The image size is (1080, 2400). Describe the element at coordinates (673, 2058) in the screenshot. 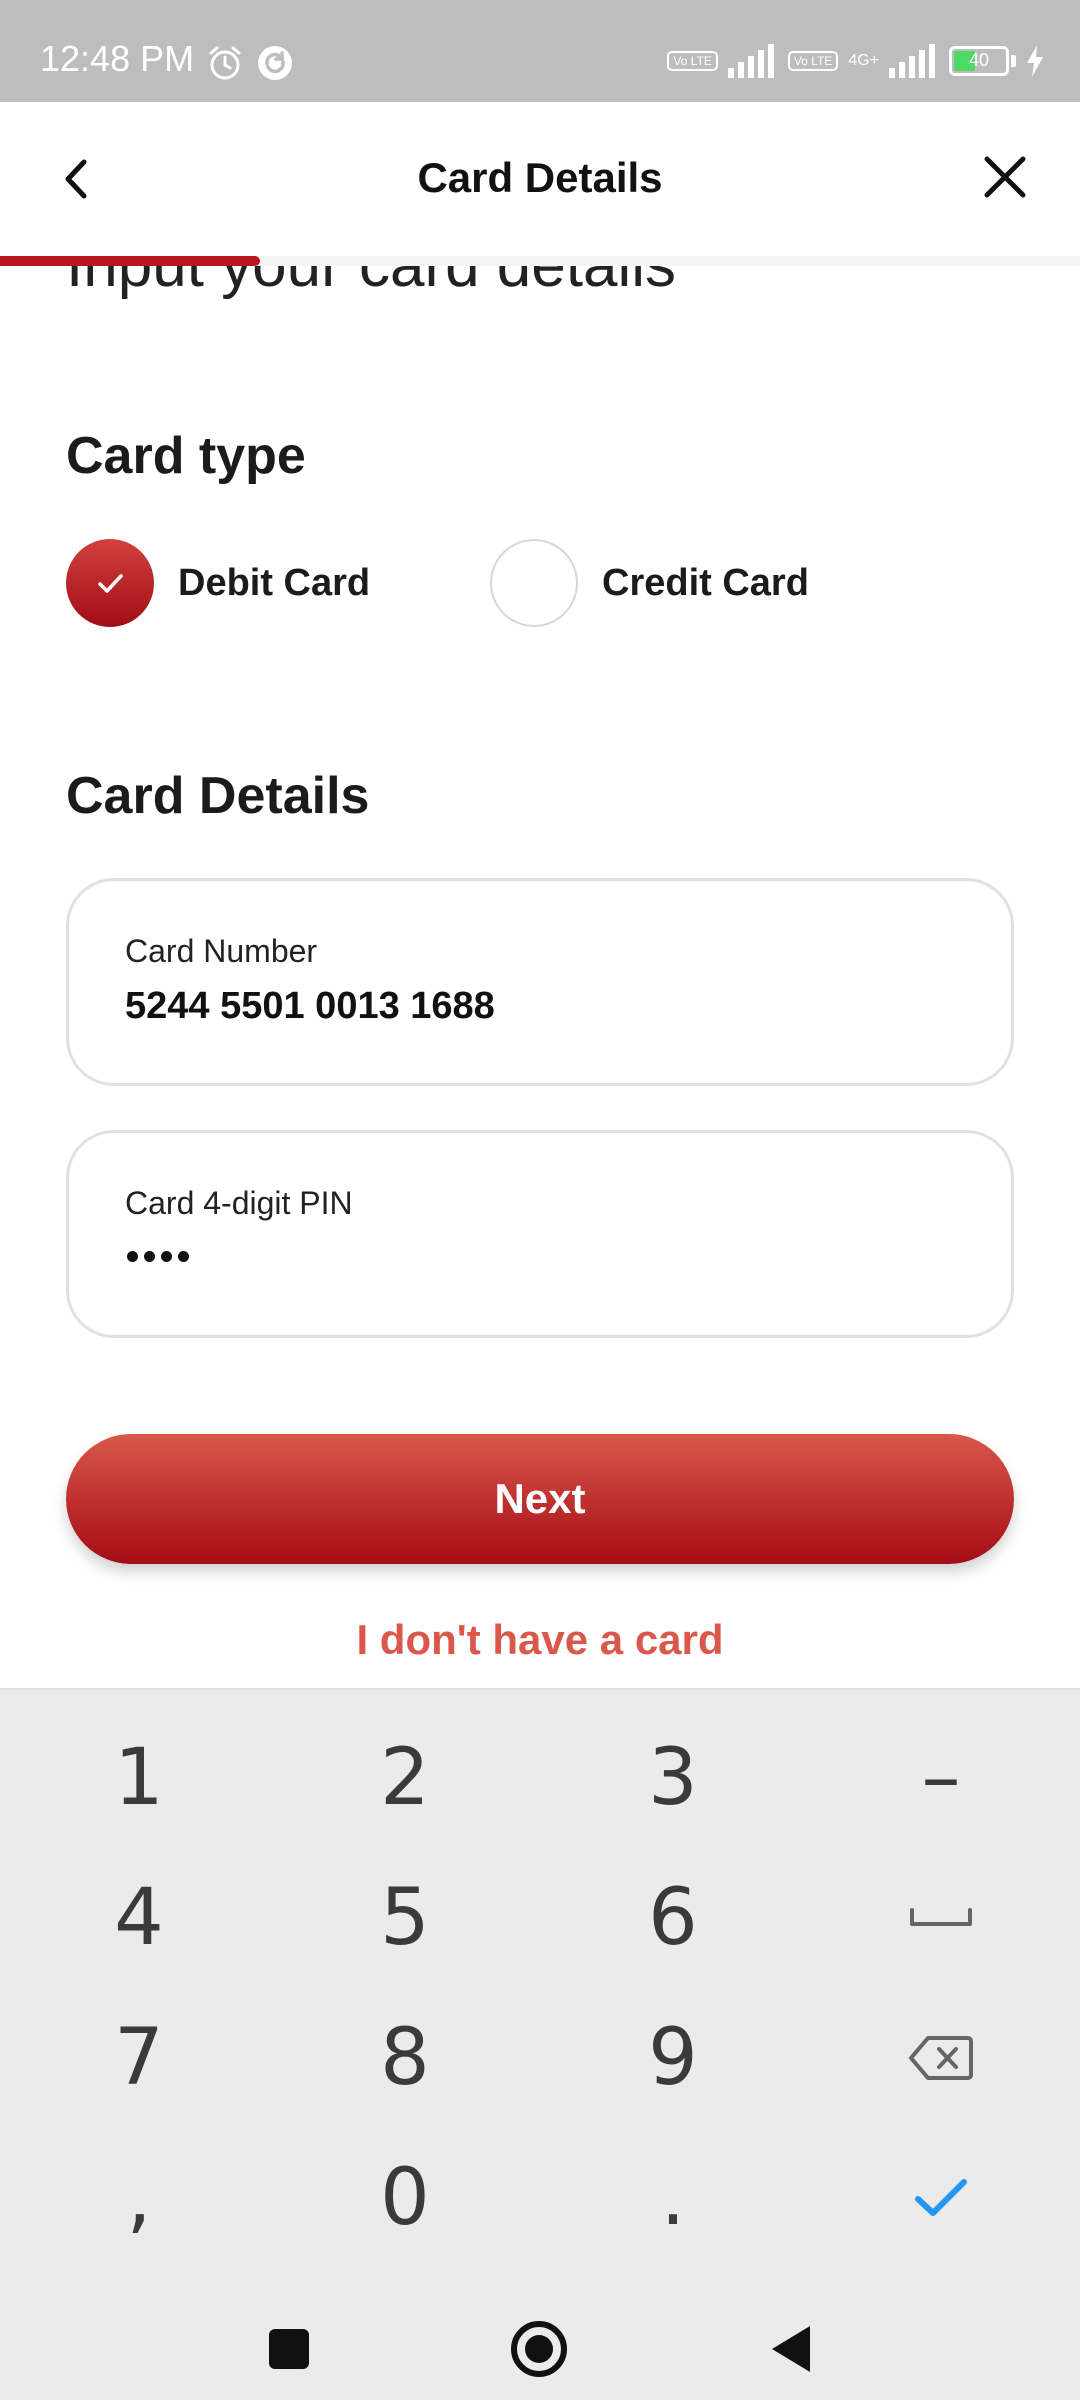

I see `key-9: 9` at that location.